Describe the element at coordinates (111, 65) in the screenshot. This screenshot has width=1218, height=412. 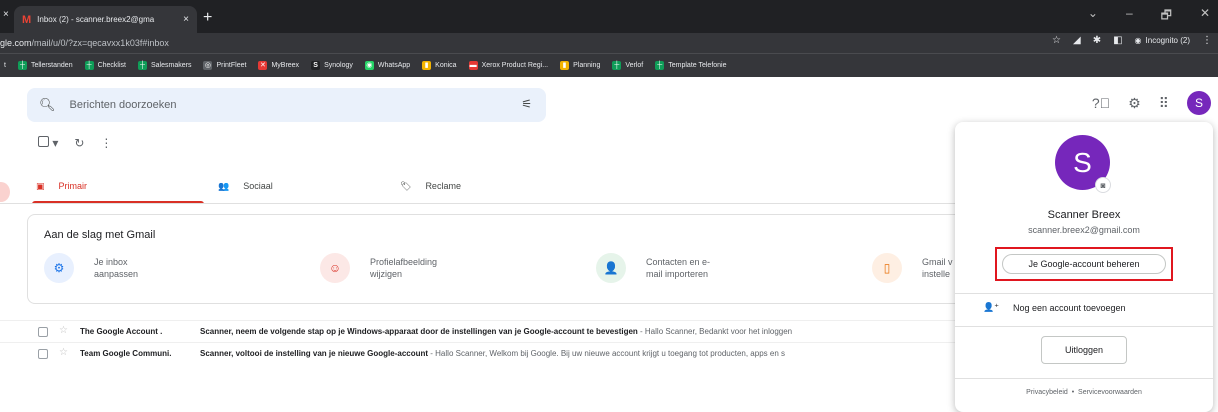
I see `bookmark-label: Checklist` at that location.